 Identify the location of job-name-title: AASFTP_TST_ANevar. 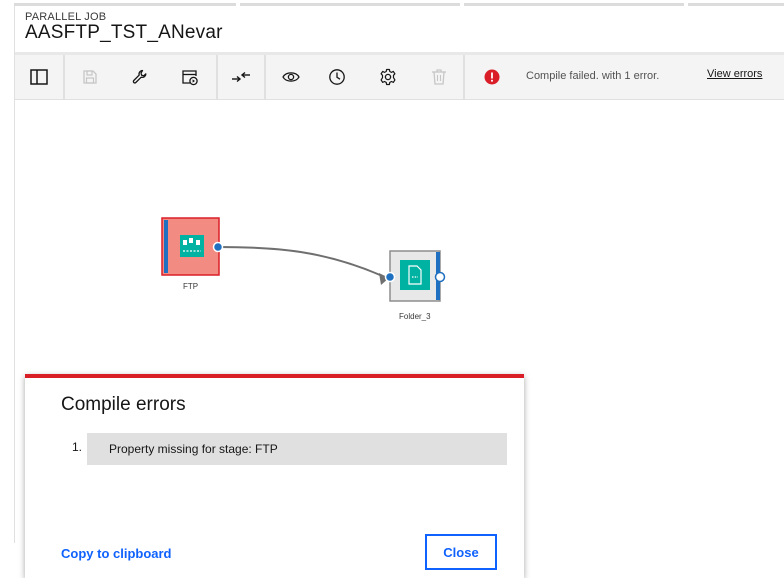
(124, 32).